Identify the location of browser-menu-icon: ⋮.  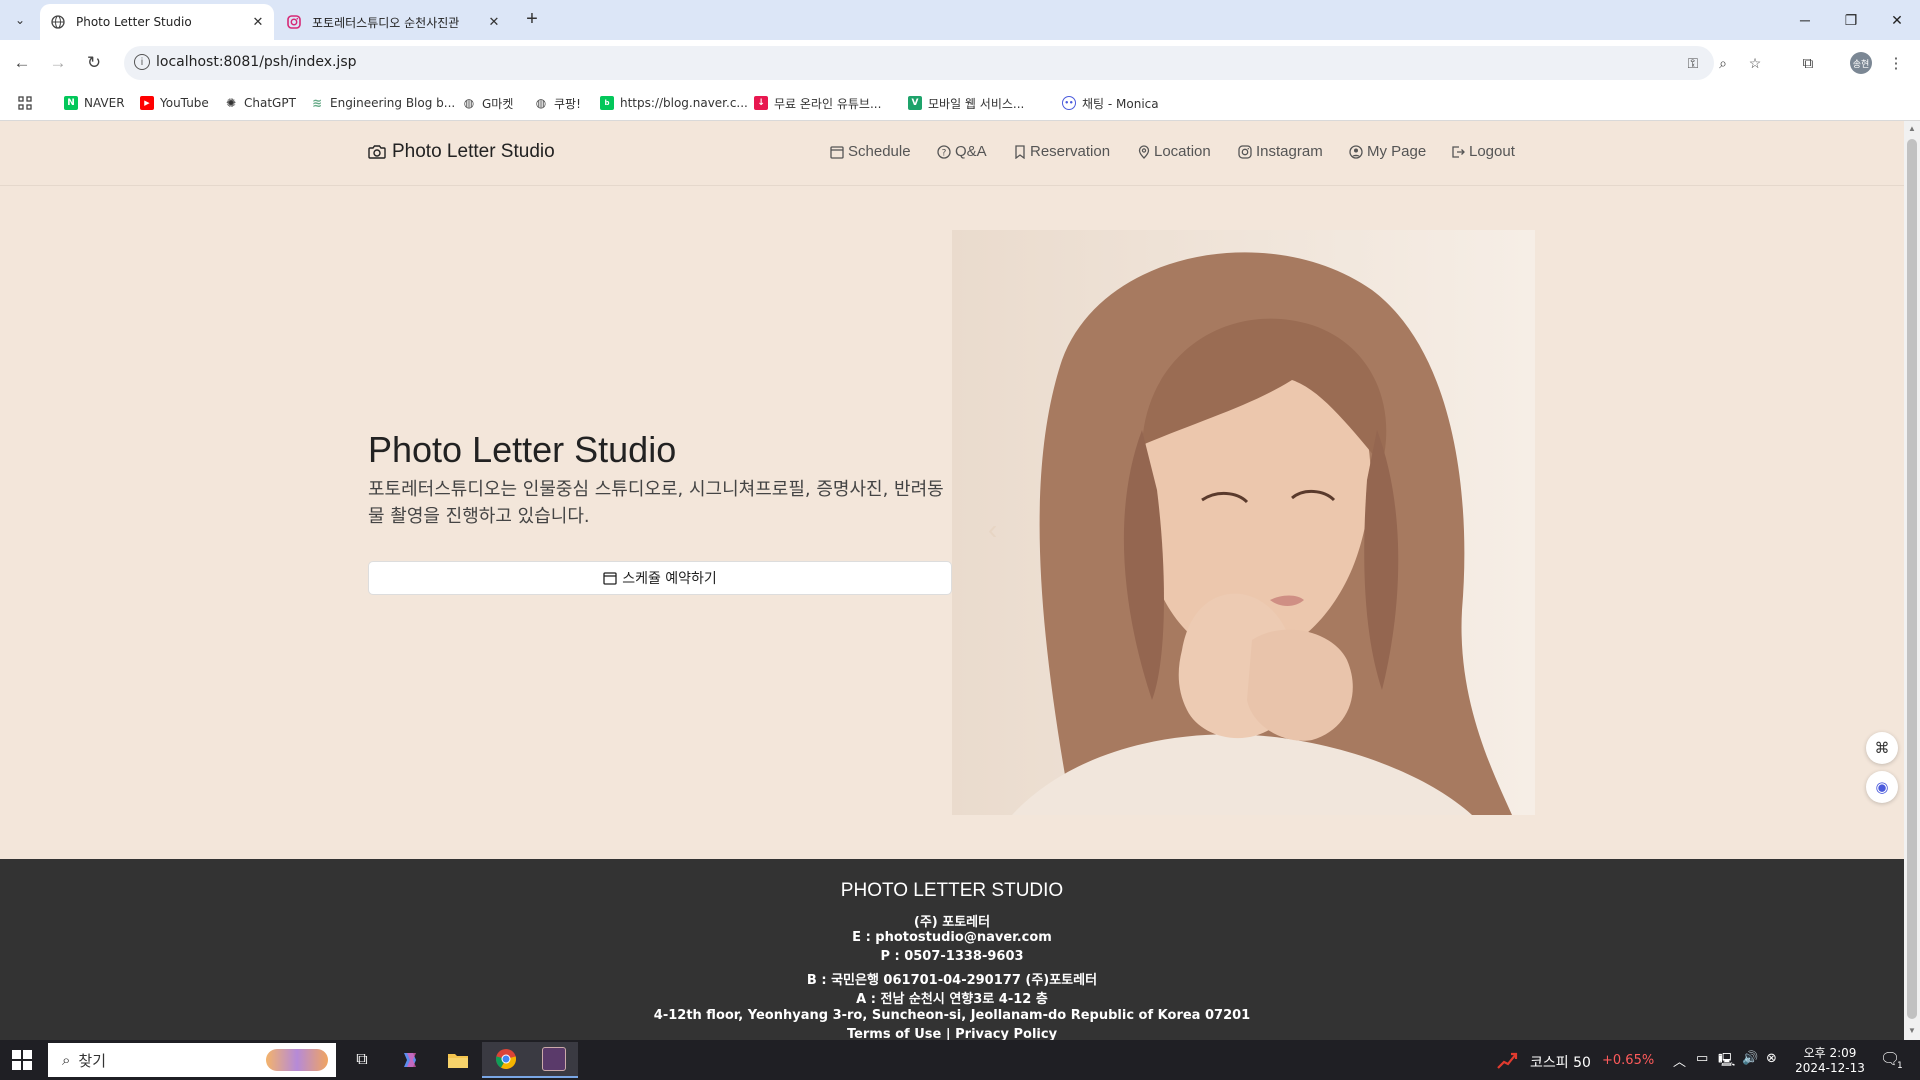
(1896, 63).